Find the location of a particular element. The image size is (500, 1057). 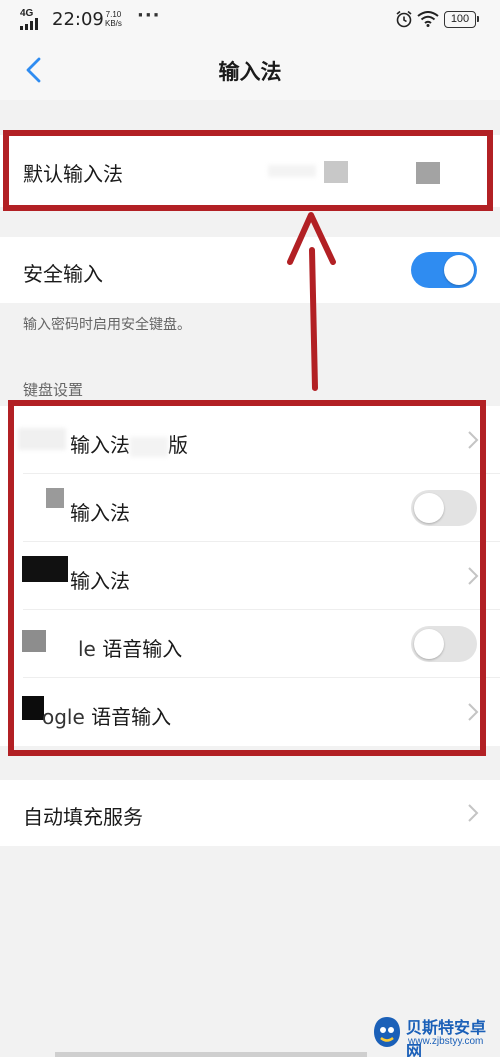

back-button is located at coordinates (34, 70).